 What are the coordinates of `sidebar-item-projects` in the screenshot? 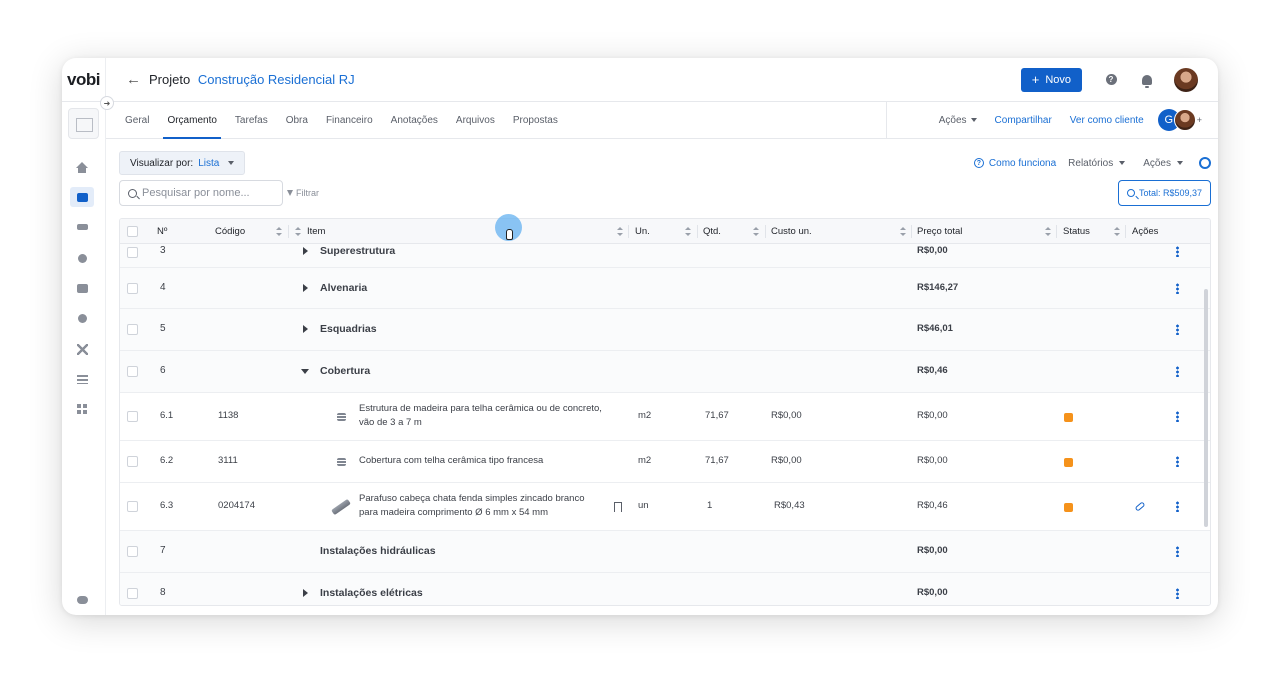 It's located at (82, 197).